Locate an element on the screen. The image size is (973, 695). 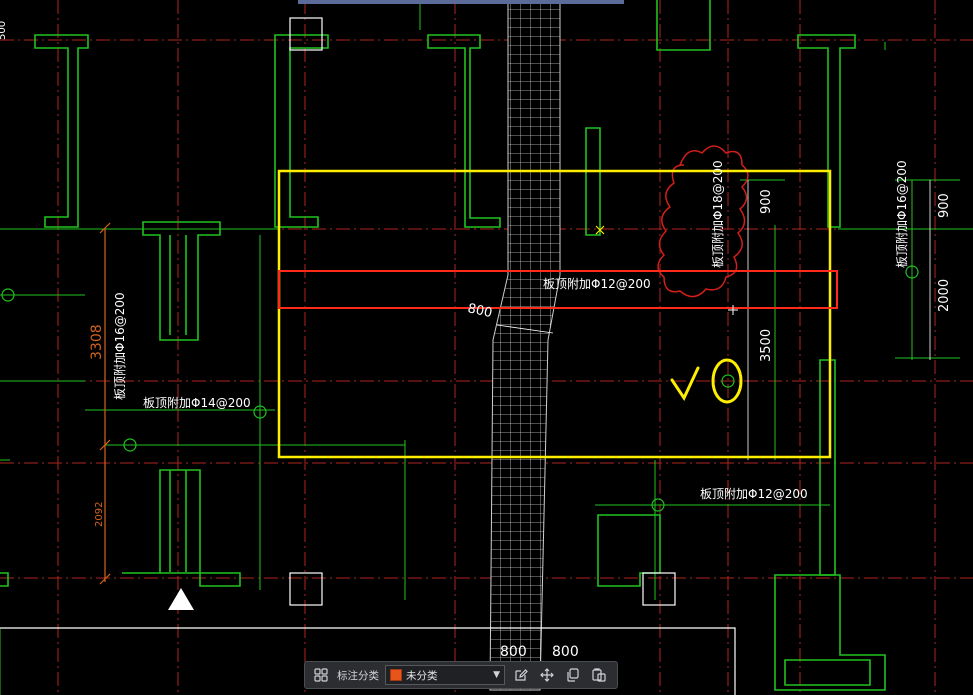
dim-3308: 3308 is located at coordinates (97, 342).